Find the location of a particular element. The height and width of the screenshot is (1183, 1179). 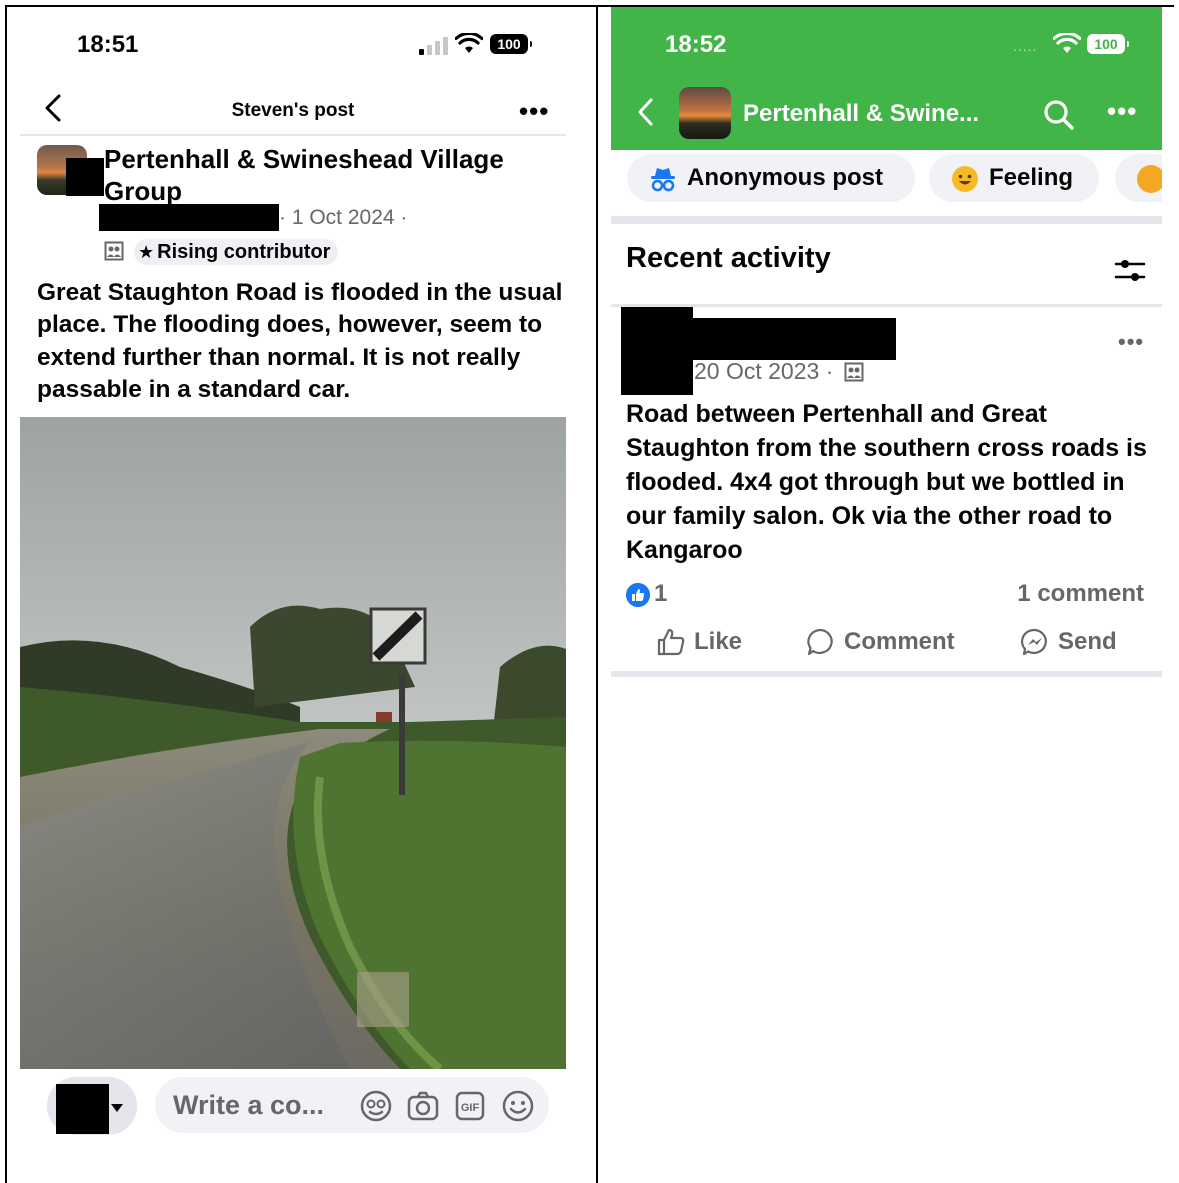

feeling-chip: Feeling is located at coordinates (1014, 178).